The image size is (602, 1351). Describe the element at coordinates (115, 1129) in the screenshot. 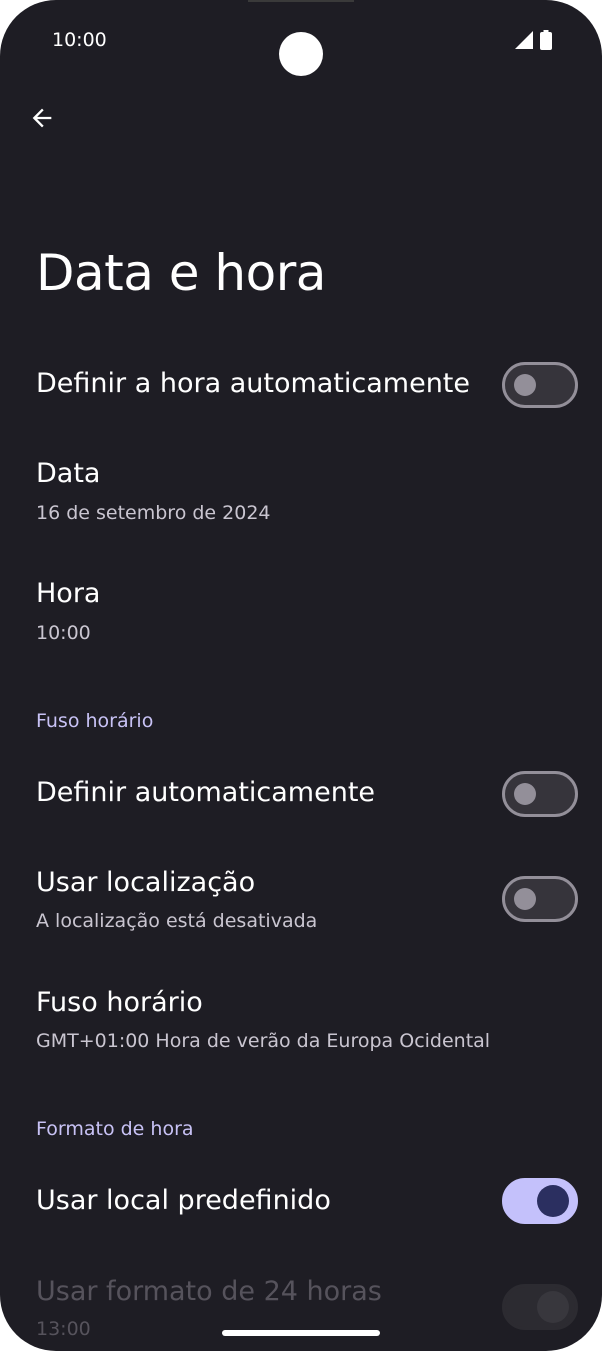

I see `time-format-section-header: Formato de hora` at that location.